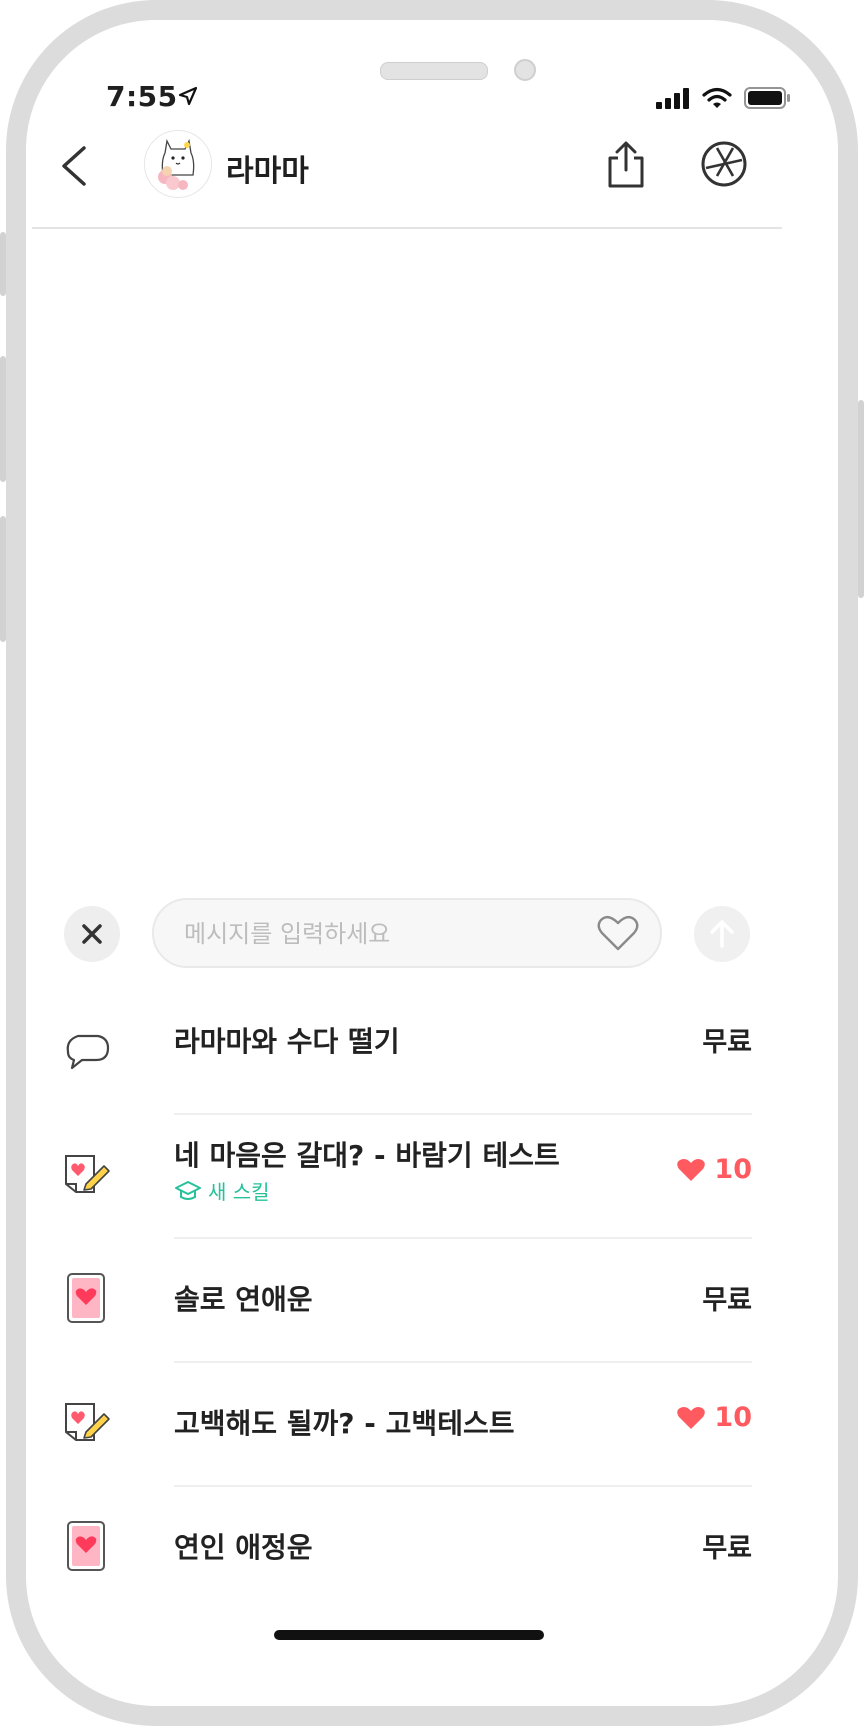  I want to click on menu-item-text: 고백해도 될까? - 고백테스트 10, so click(463, 1424).